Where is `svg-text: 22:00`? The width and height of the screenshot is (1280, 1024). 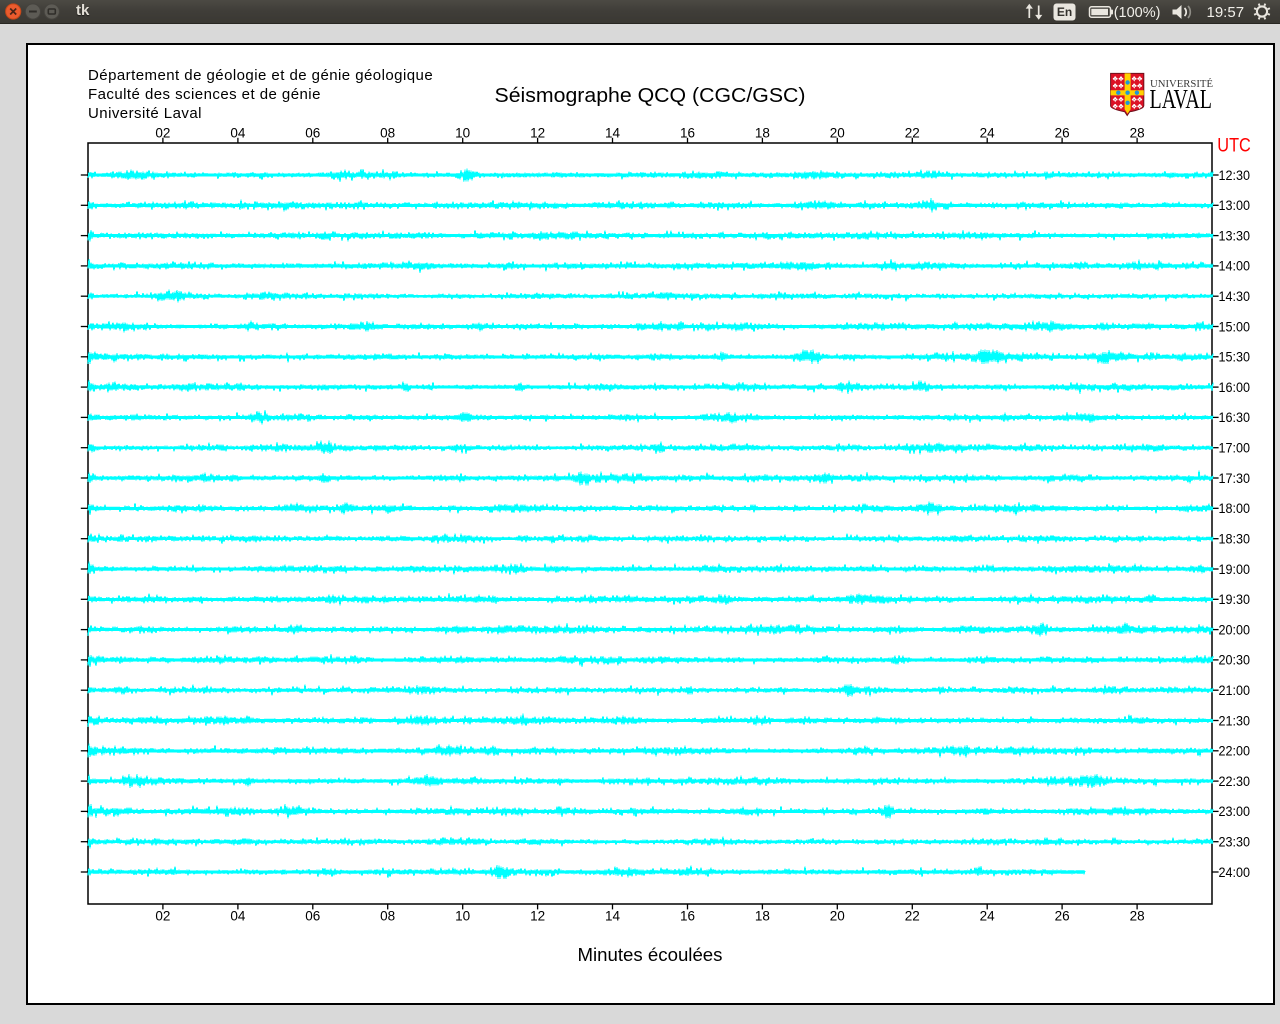 svg-text: 22:00 is located at coordinates (1235, 751).